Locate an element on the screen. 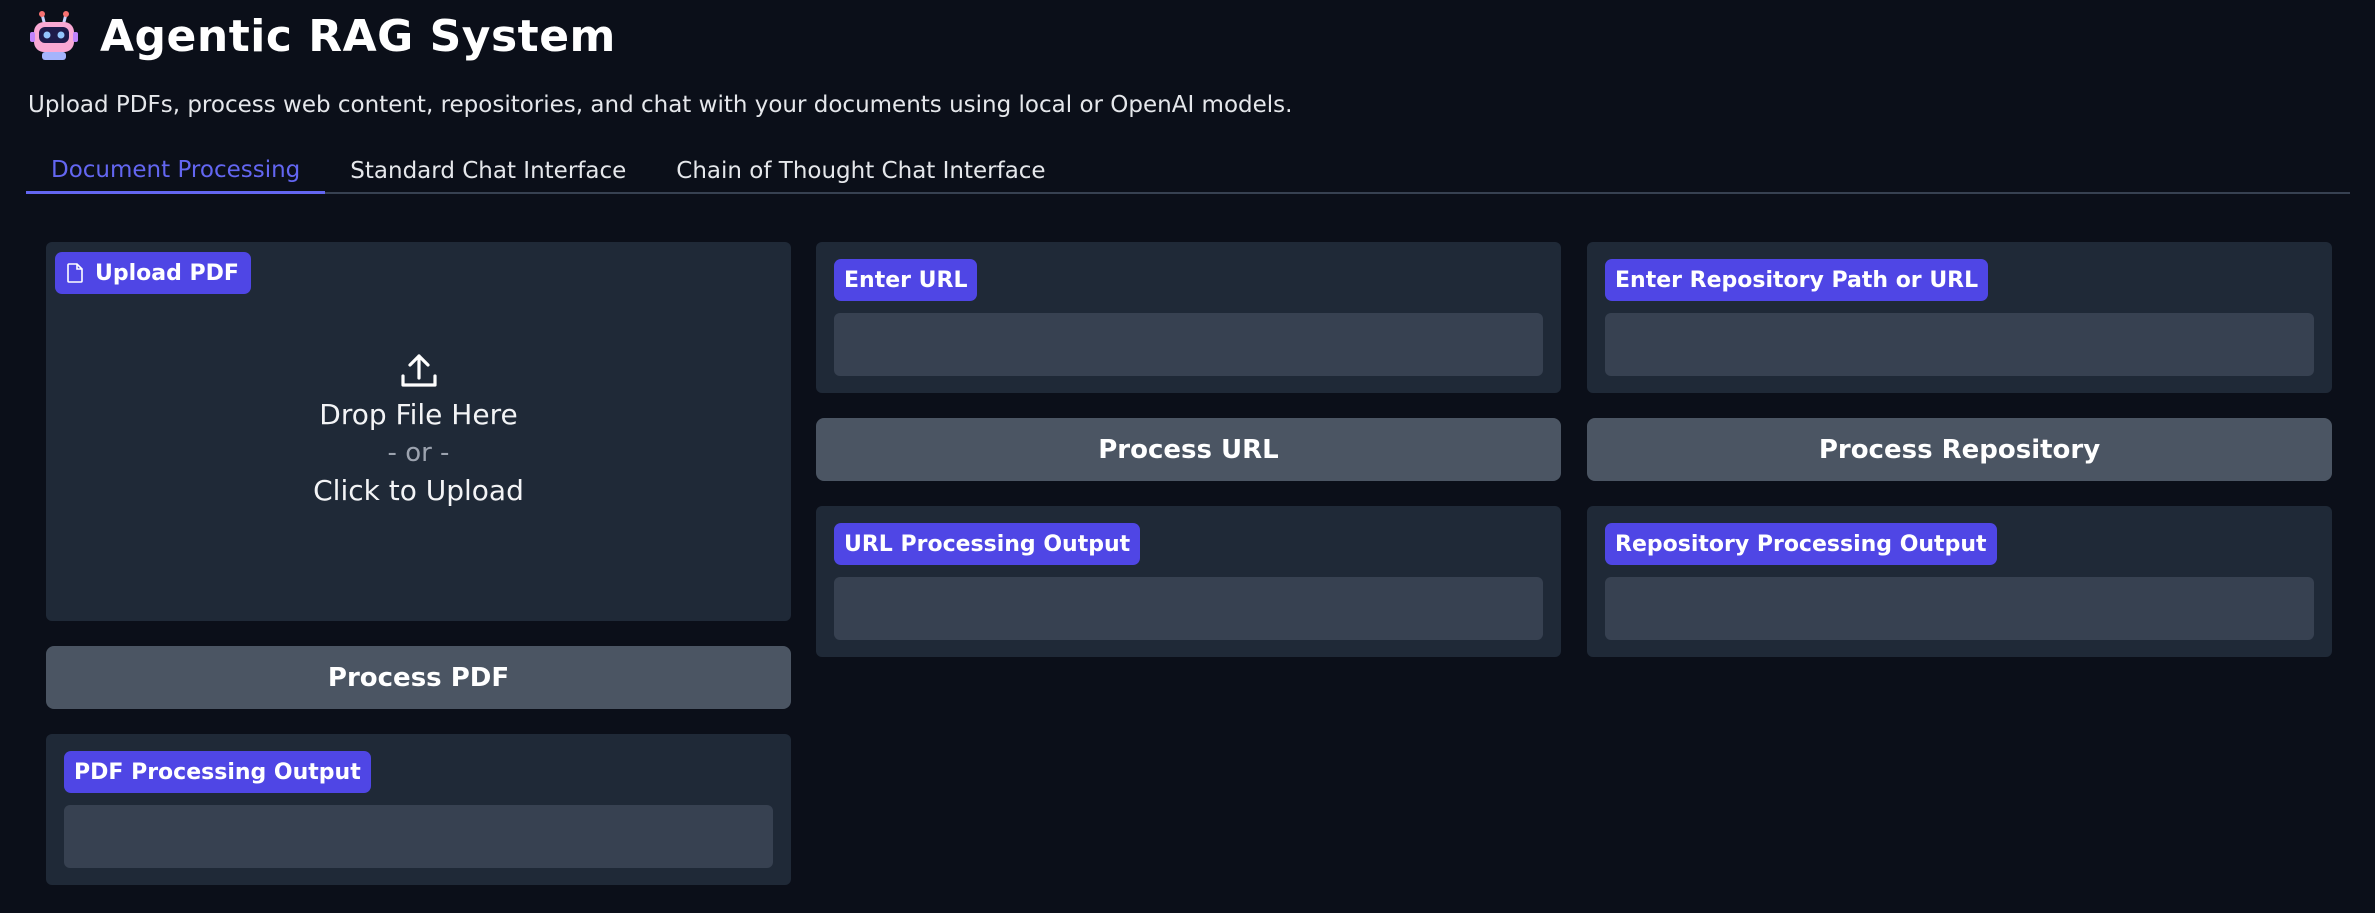  tab-chain-of-thought-chat: Chain of Thought Chat Interface is located at coordinates (860, 171).